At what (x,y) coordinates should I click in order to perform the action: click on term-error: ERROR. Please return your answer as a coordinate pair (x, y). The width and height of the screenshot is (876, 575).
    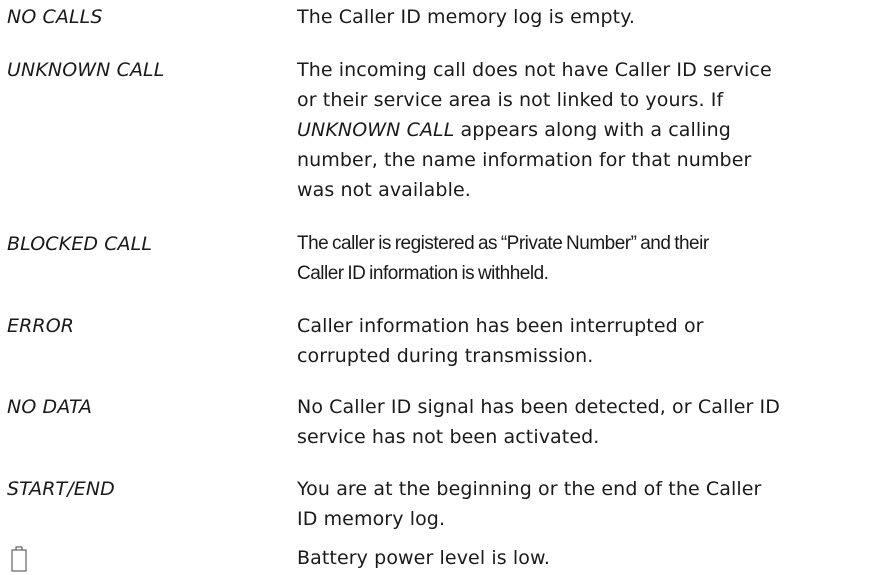
    Looking at the image, I should click on (41, 326).